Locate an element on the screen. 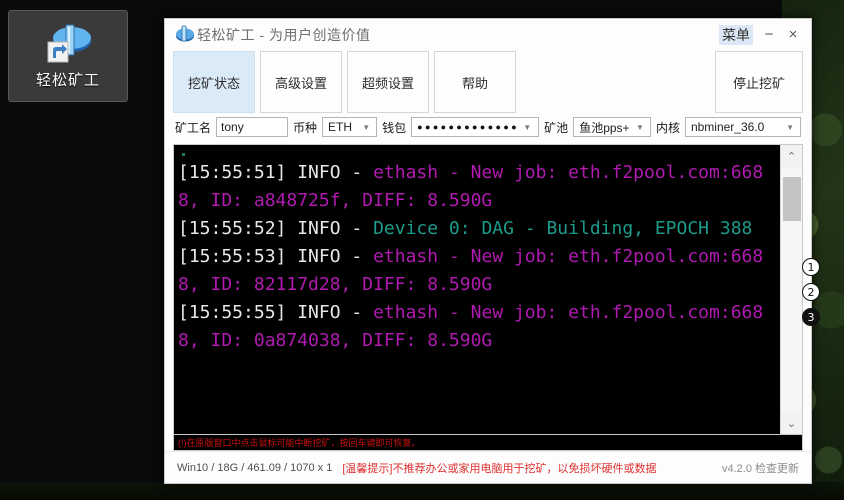 The image size is (844, 500). minimize-button: − is located at coordinates (769, 34).